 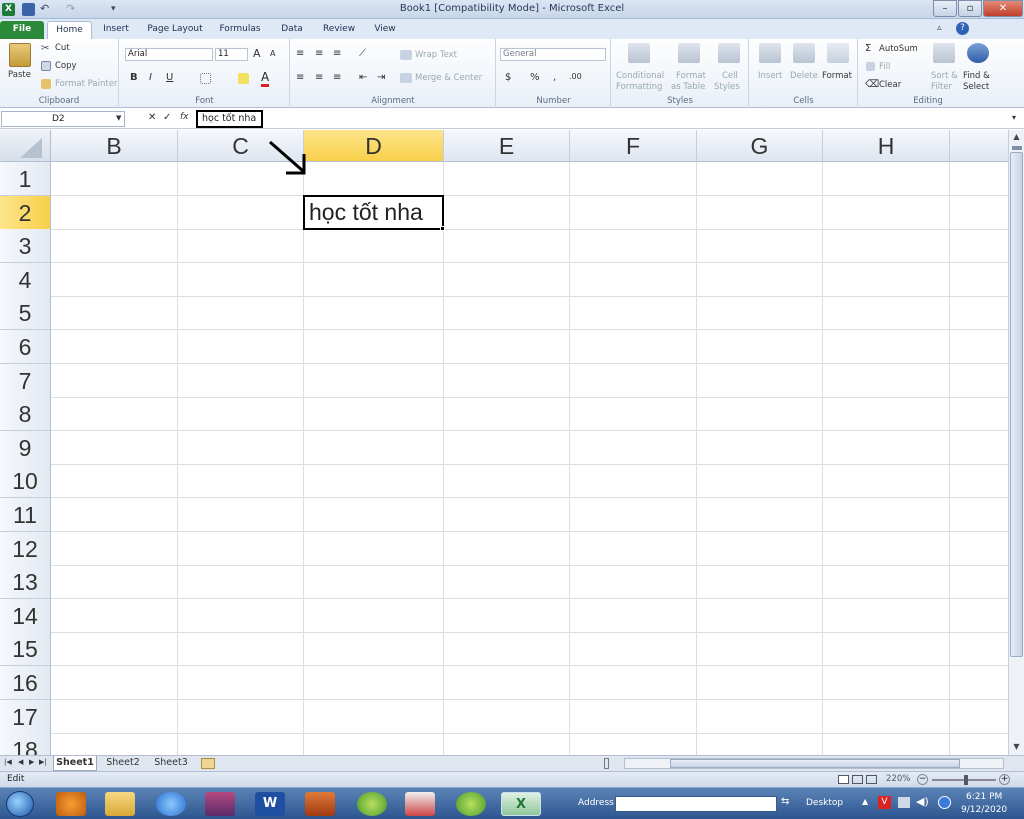 I want to click on cut-button: Cut, so click(x=62, y=48).